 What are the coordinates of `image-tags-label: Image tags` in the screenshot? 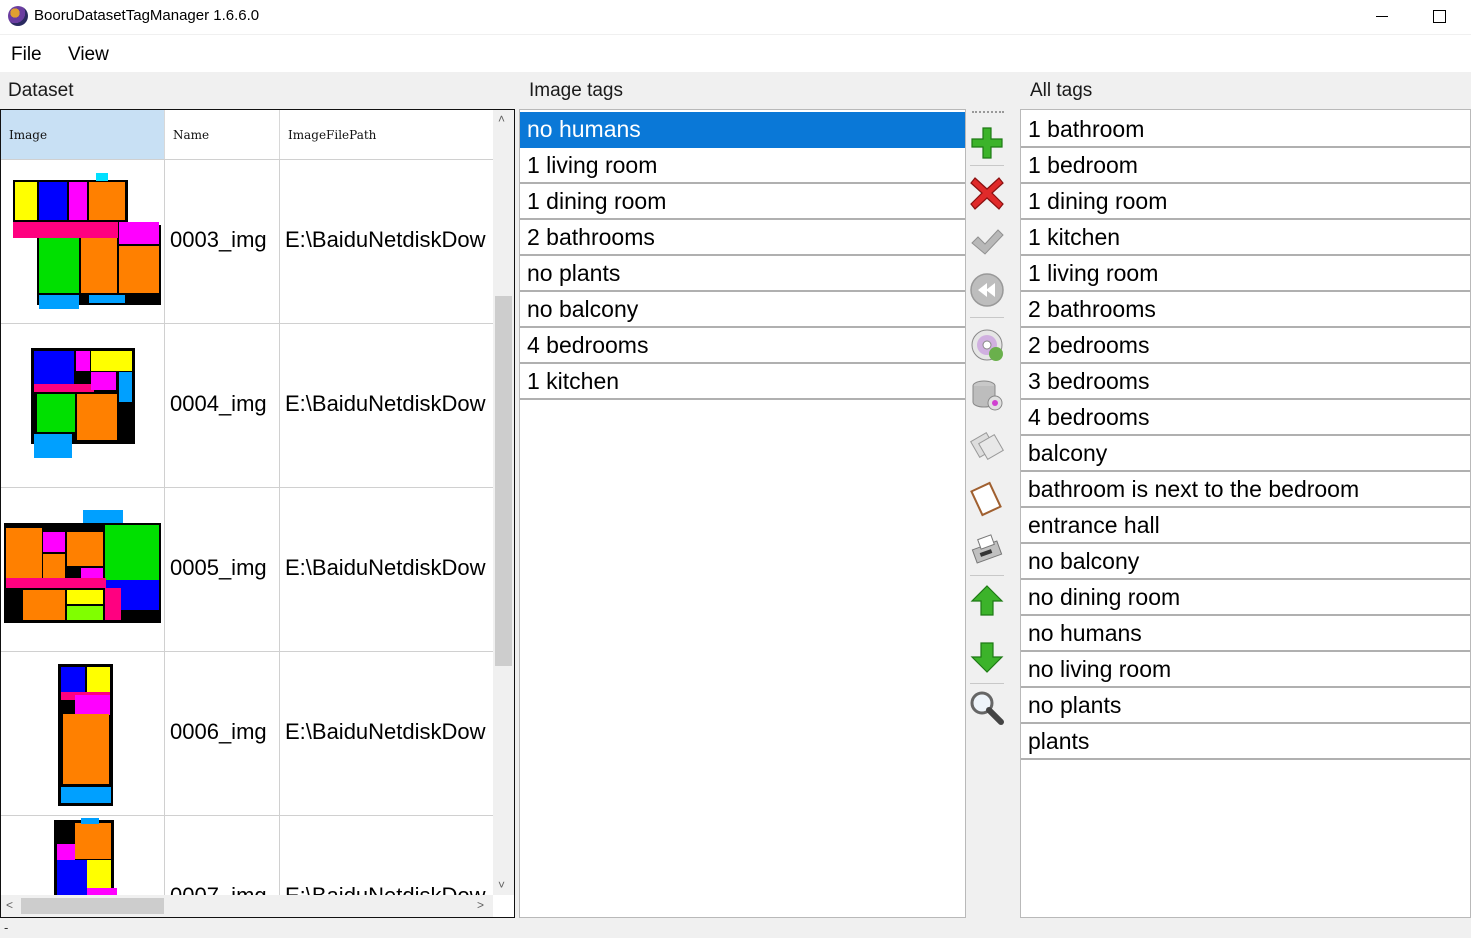 It's located at (576, 90).